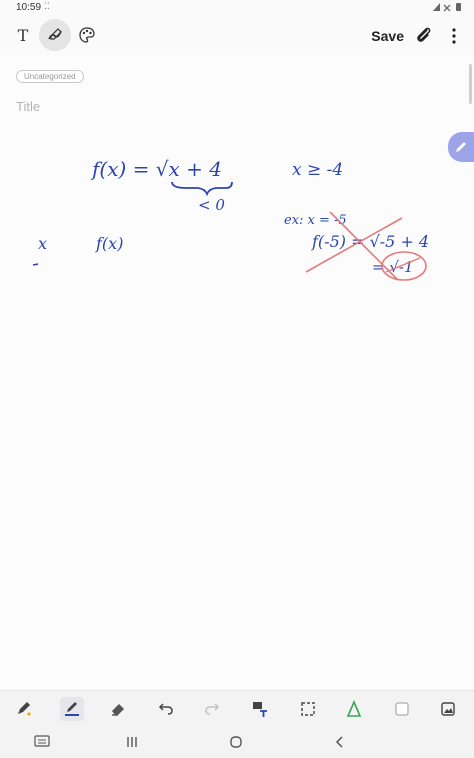 Image resolution: width=474 pixels, height=758 pixels. I want to click on status-icons, so click(450, 8).